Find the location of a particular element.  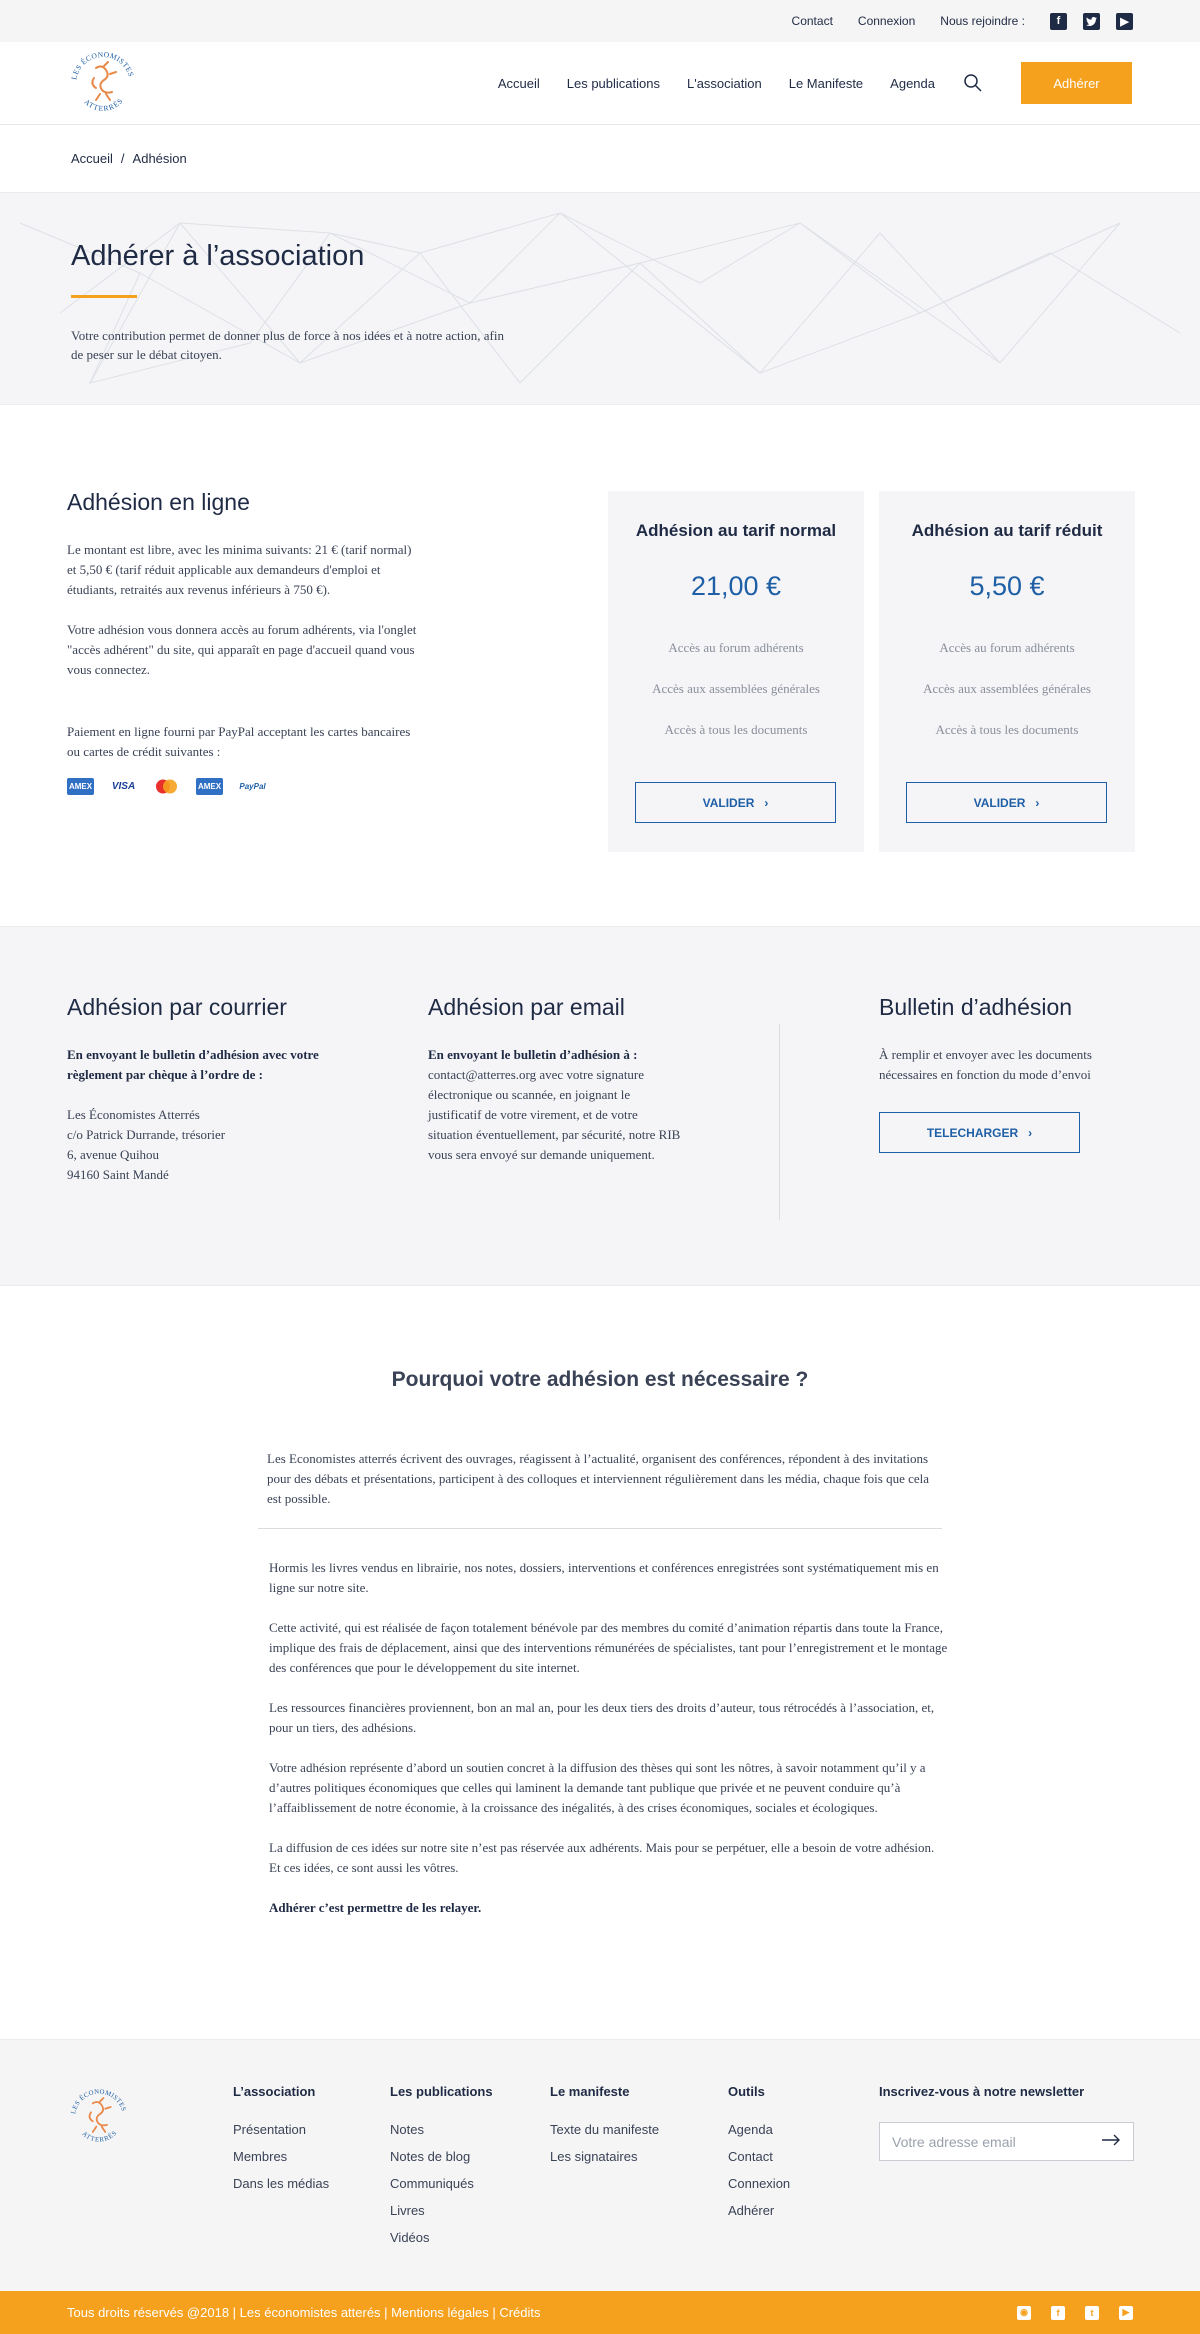

column-divider is located at coordinates (779, 1122).